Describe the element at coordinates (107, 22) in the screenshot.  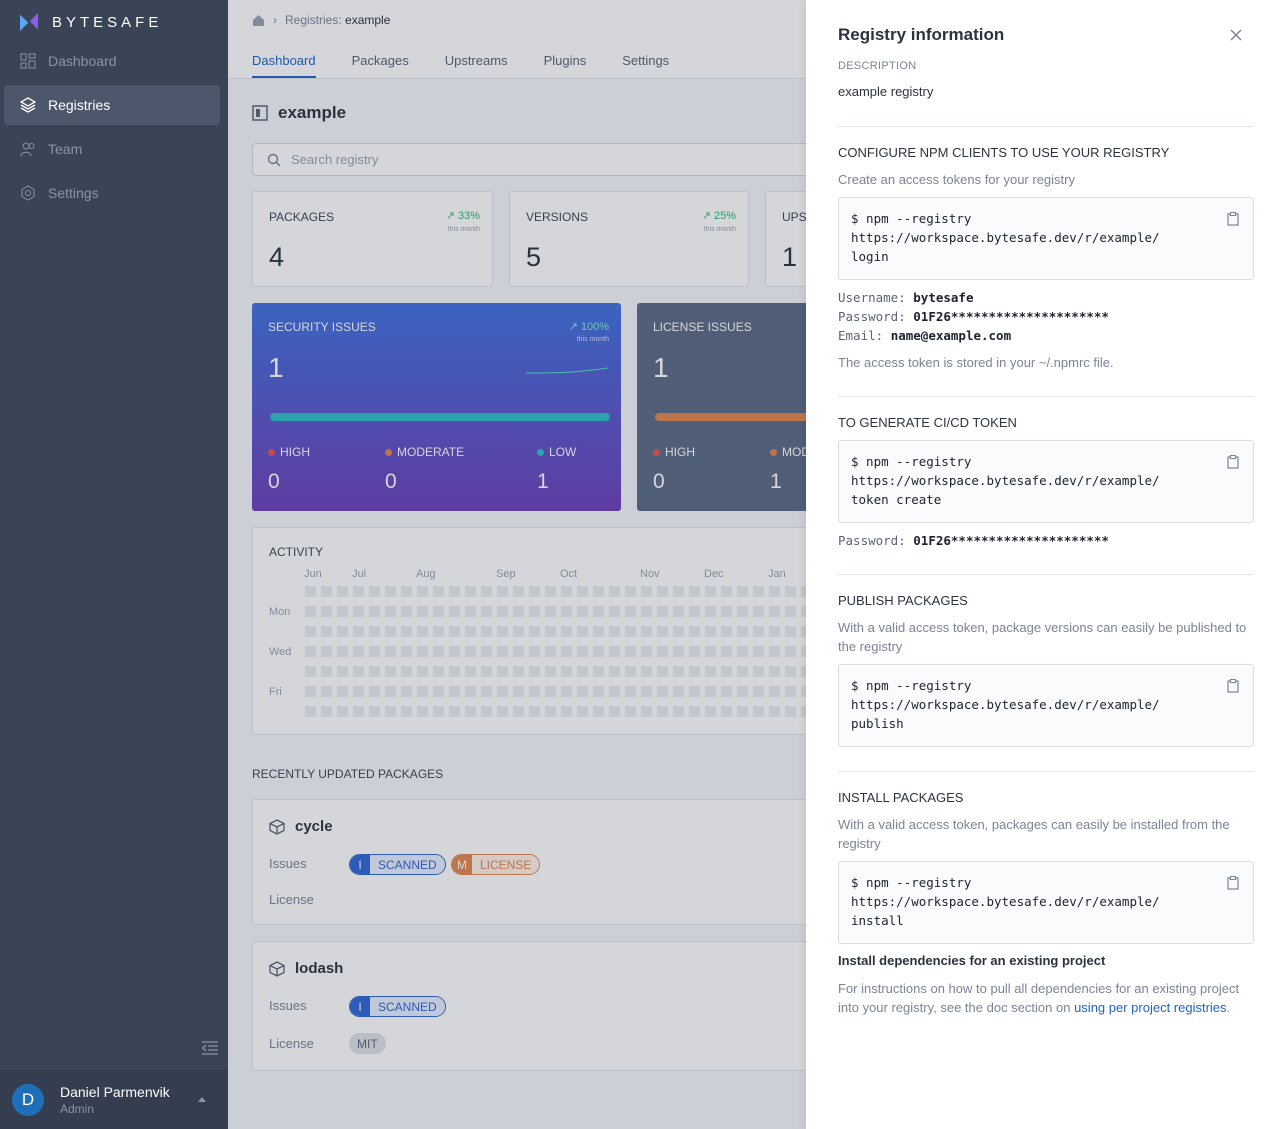
I see `brand-name: BYTESAFE` at that location.